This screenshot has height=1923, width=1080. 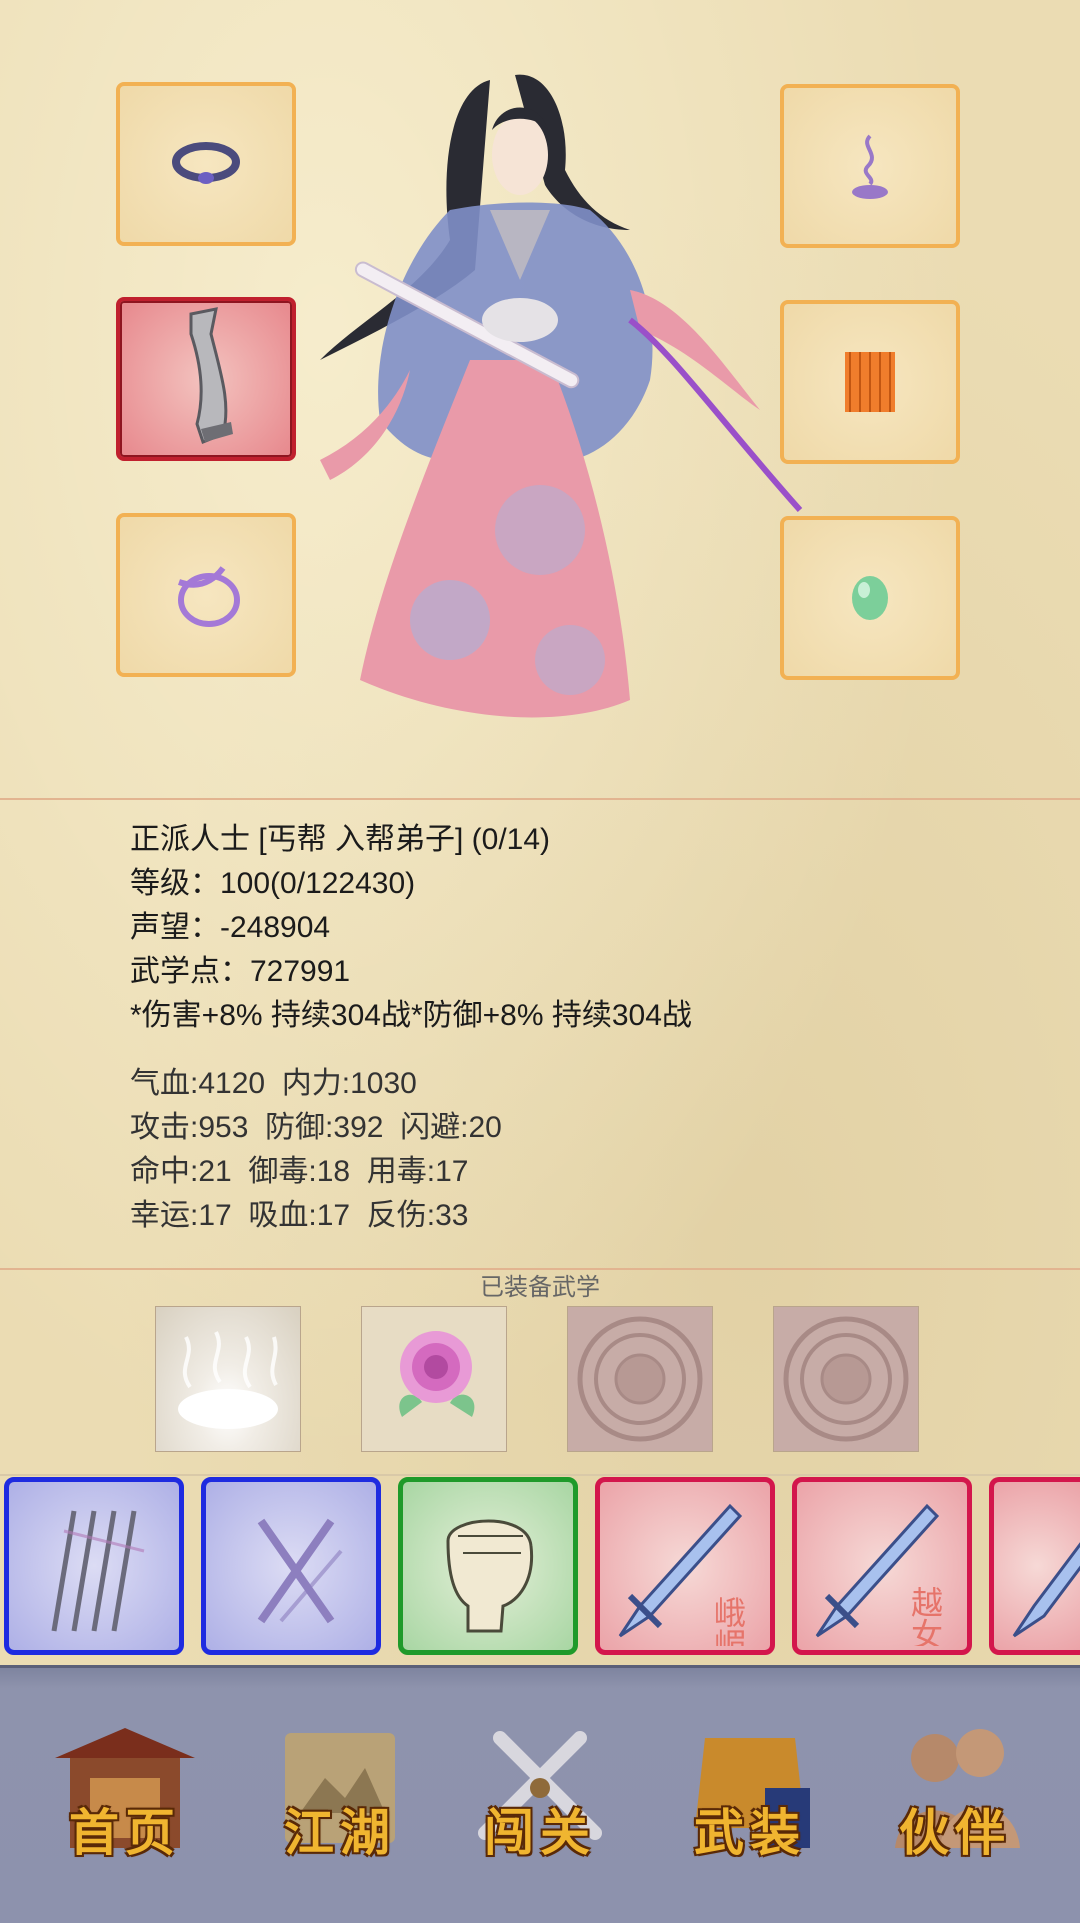 I want to click on cross-sticks-icon, so click(x=300, y=1571).